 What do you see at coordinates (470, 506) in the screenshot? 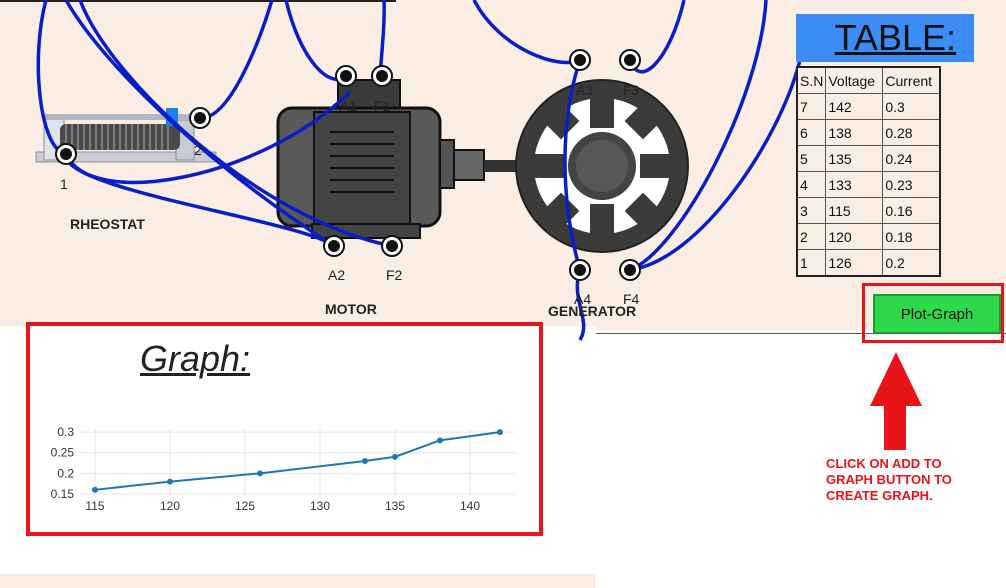
I see `x-tick-label: 140` at bounding box center [470, 506].